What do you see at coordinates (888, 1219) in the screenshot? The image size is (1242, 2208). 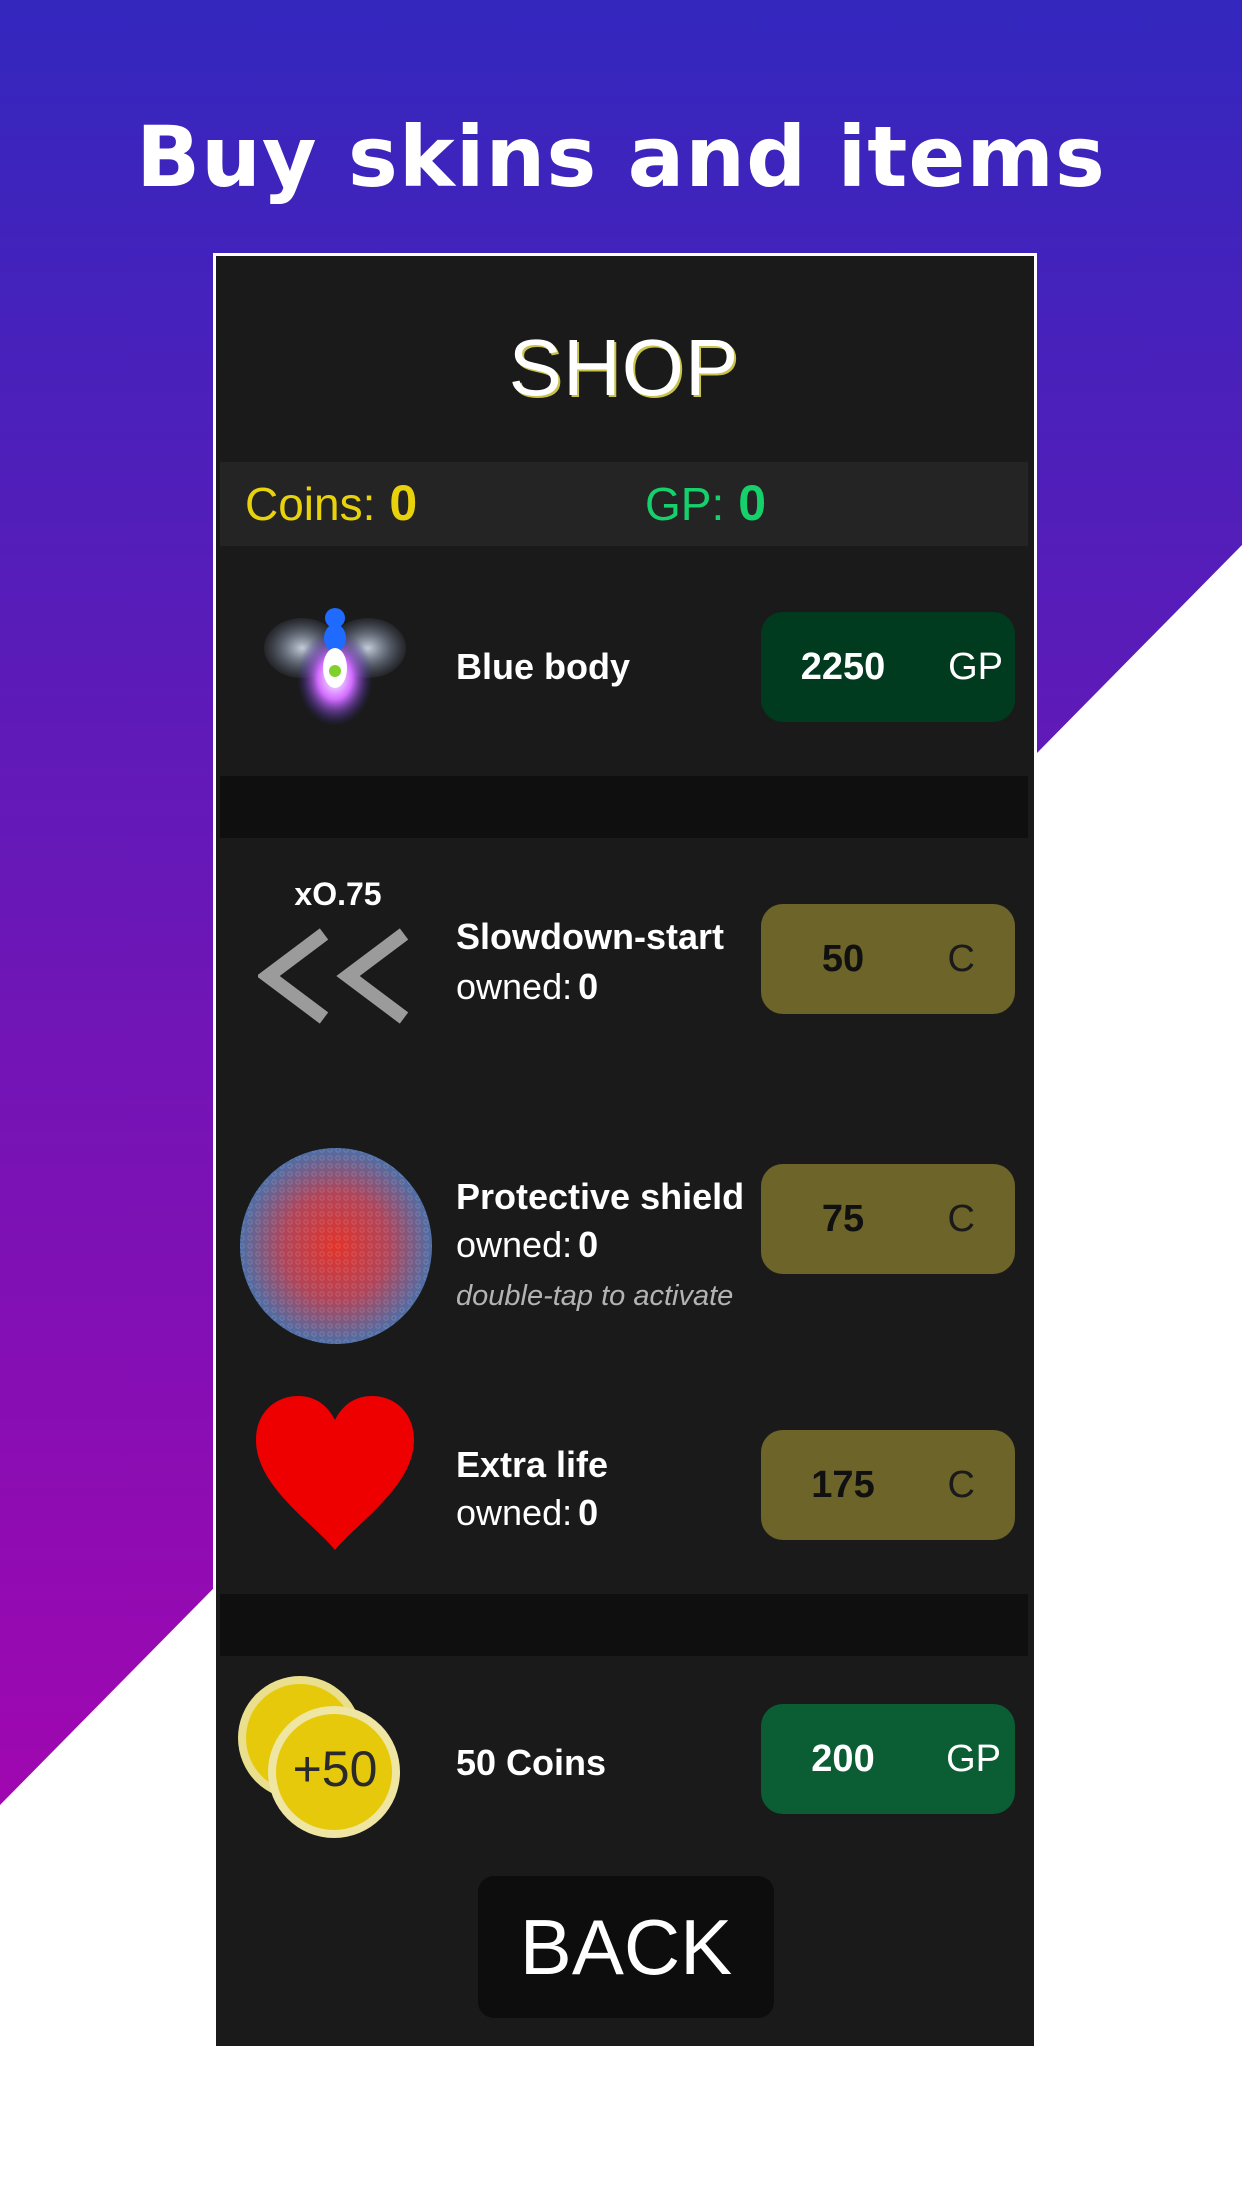 I see `buy-protective-shield-button: 75 C` at bounding box center [888, 1219].